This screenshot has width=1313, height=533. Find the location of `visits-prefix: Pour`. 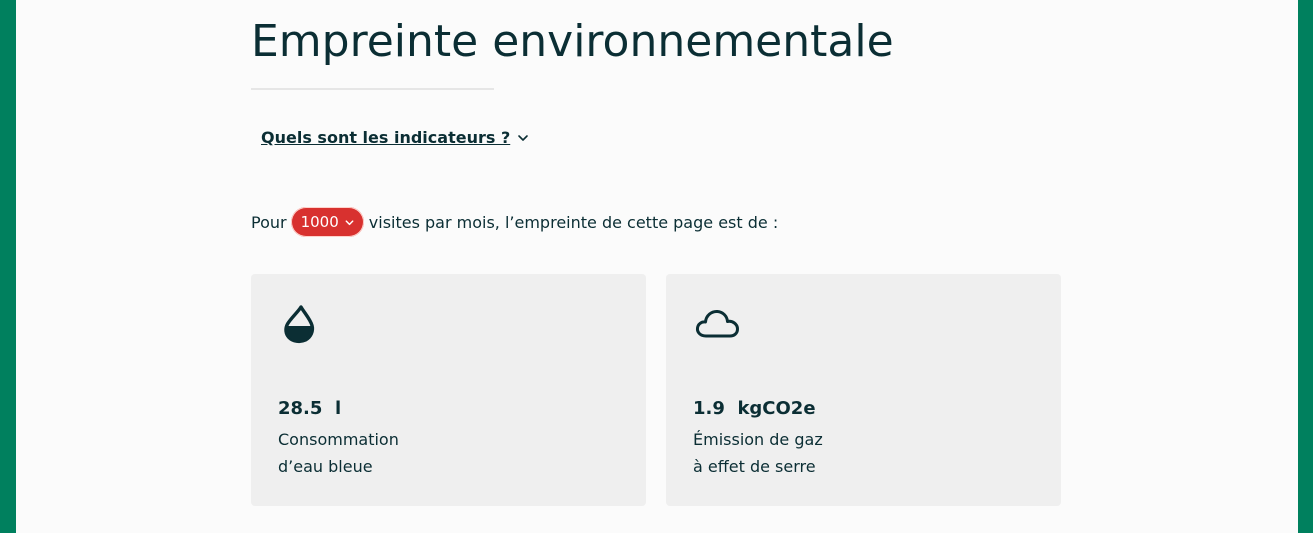

visits-prefix: Pour is located at coordinates (269, 222).